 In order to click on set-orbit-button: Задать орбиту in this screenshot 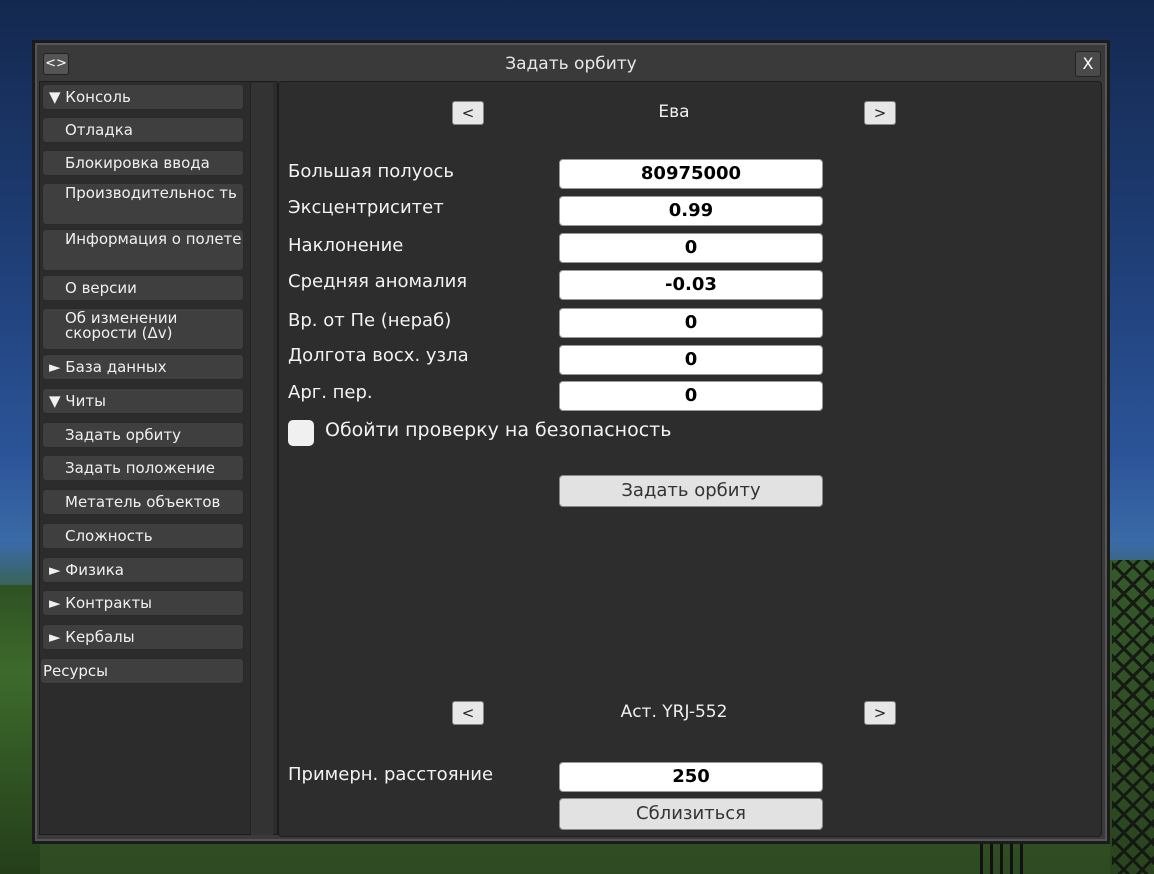, I will do `click(691, 491)`.